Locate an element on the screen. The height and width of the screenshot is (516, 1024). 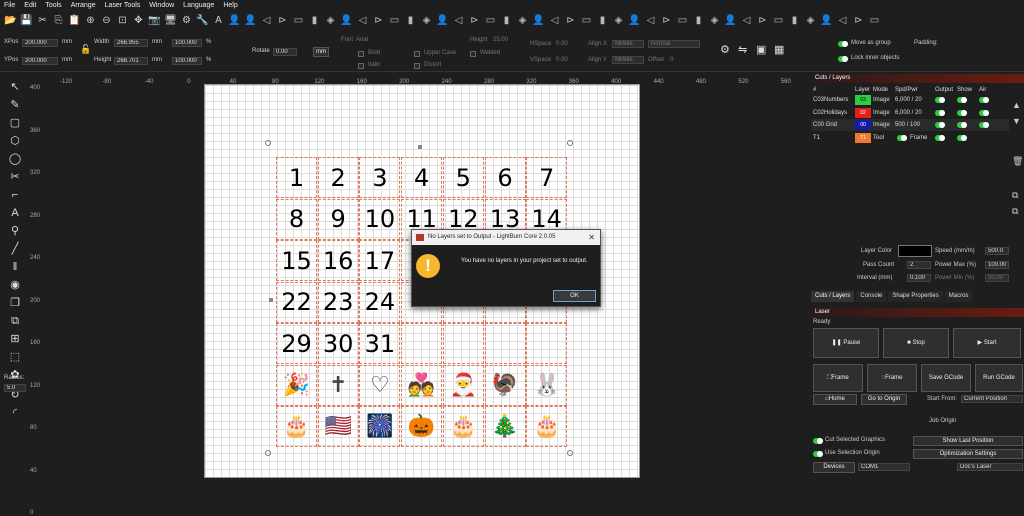
copy-shape-icon: ⧉ is located at coordinates (15, 321).